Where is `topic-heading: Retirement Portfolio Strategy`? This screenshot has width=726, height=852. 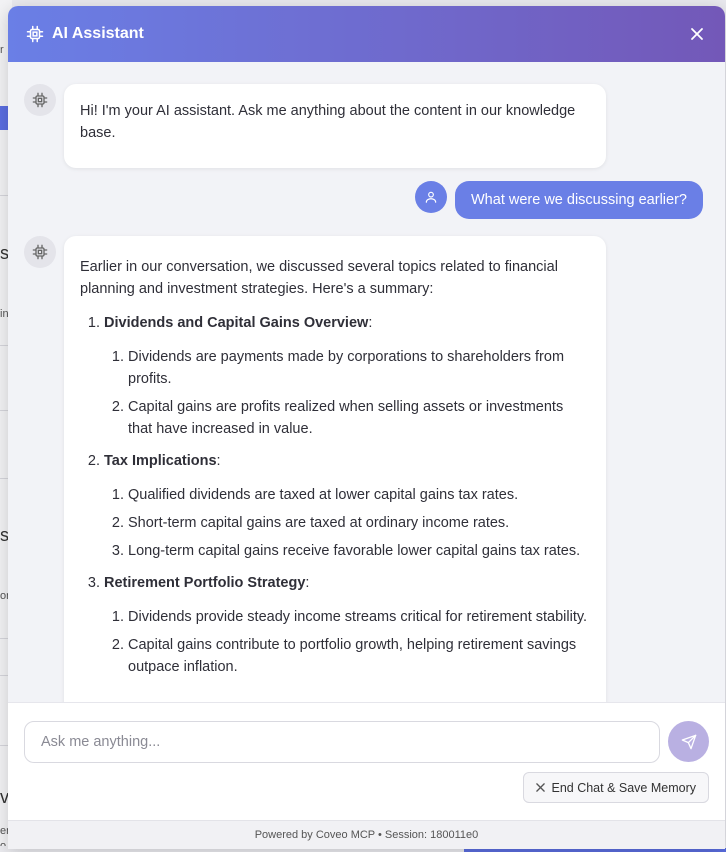
topic-heading: Retirement Portfolio Strategy is located at coordinates (205, 583).